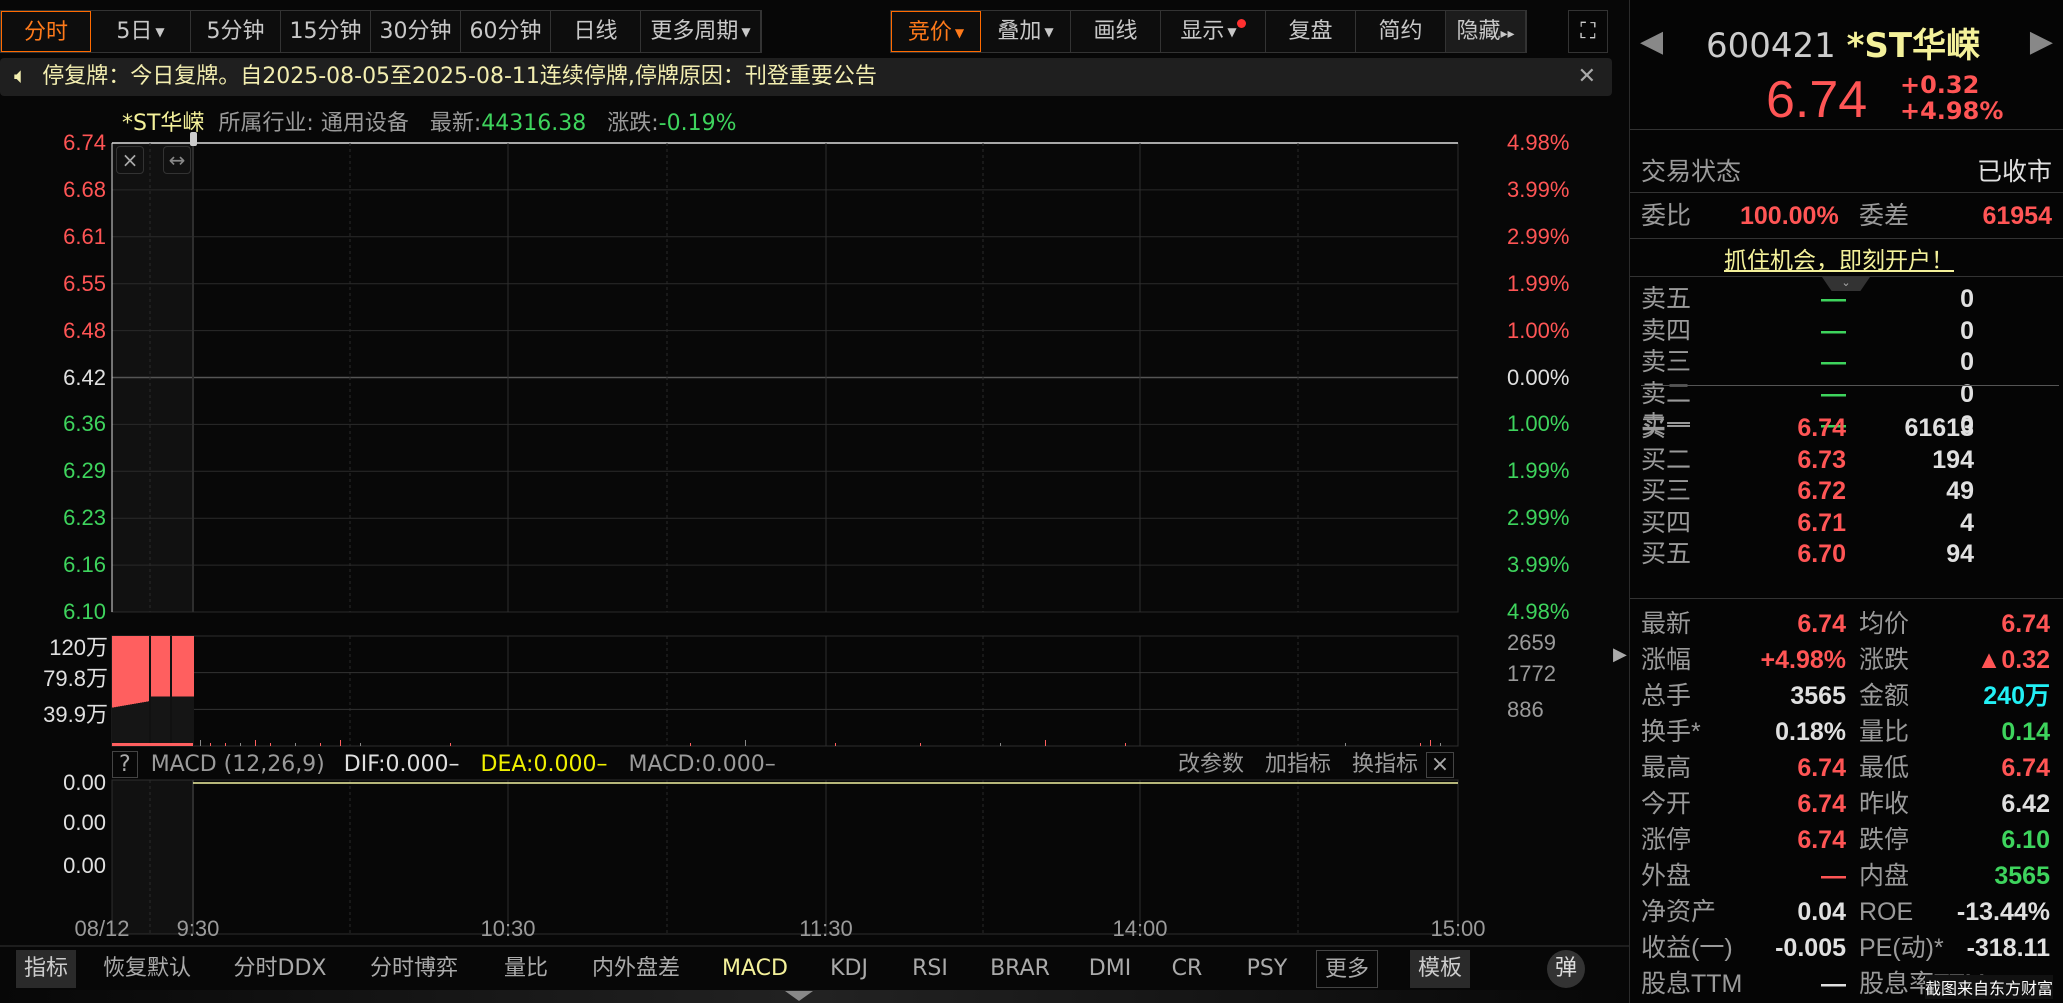 Image resolution: width=2063 pixels, height=1003 pixels. I want to click on stat-l1: 今开, so click(1666, 804).